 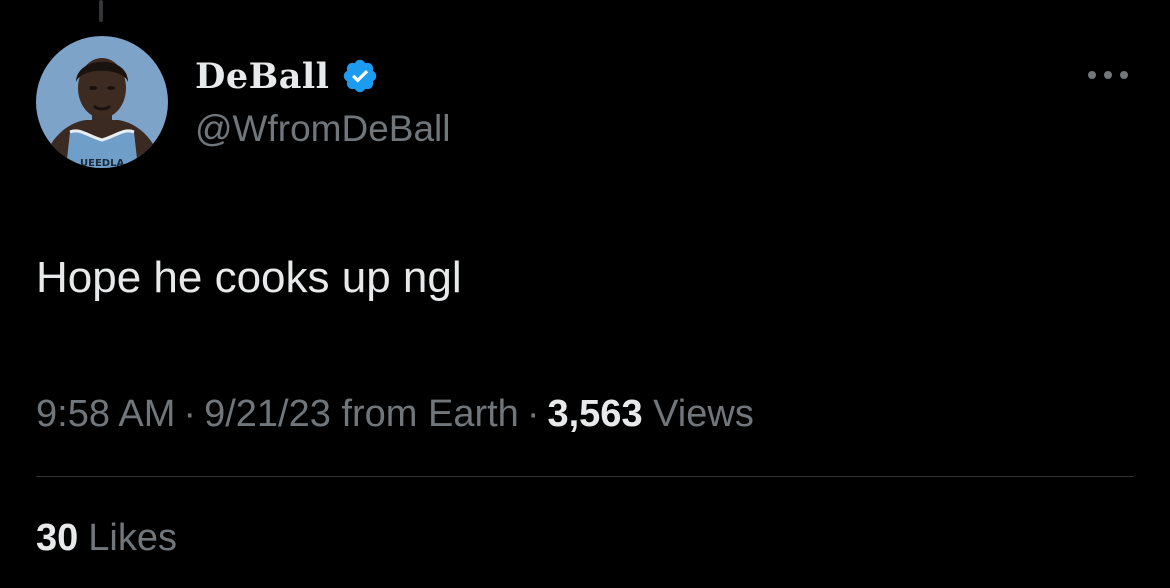 I want to click on tweet-metadata: 9:58 AM · 9/21/23 from Earth · 3,563 Views, so click(x=395, y=414).